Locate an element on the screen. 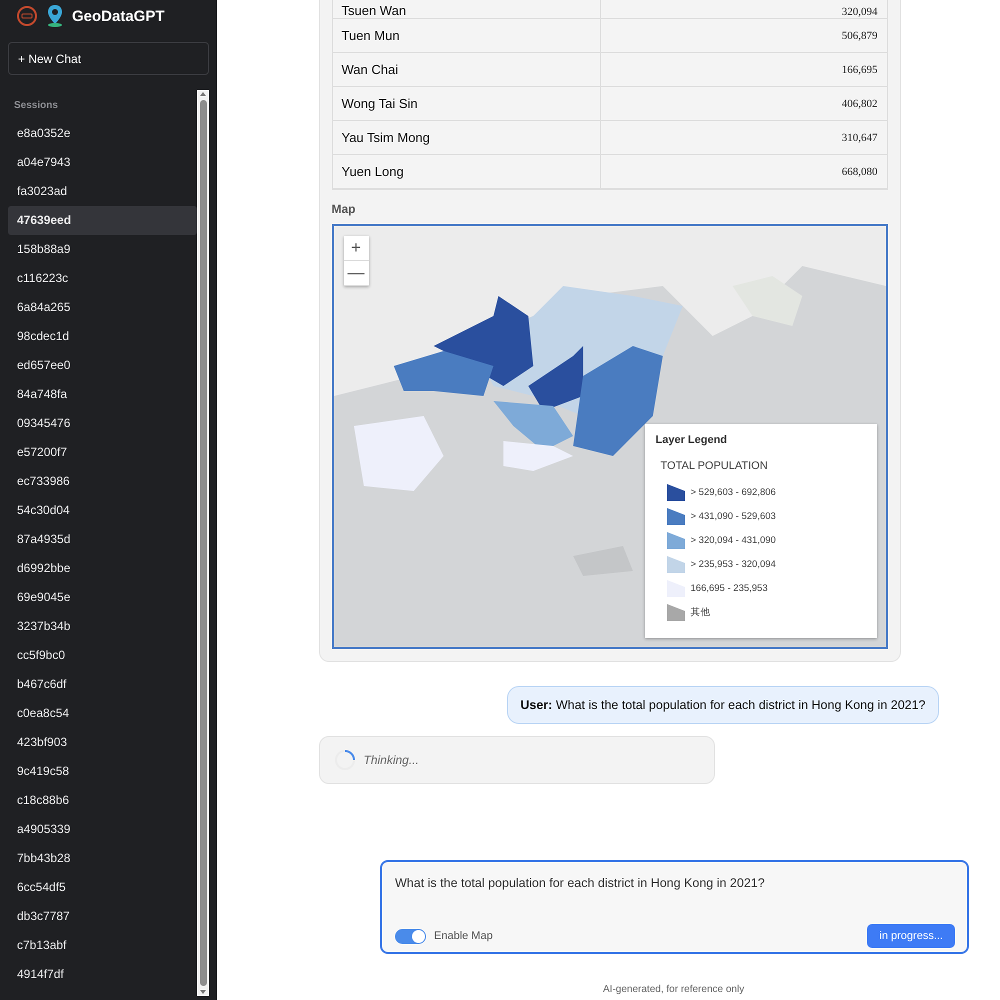 Image resolution: width=1000 pixels, height=1000 pixels. session-item: 9c419c58 is located at coordinates (102, 771).